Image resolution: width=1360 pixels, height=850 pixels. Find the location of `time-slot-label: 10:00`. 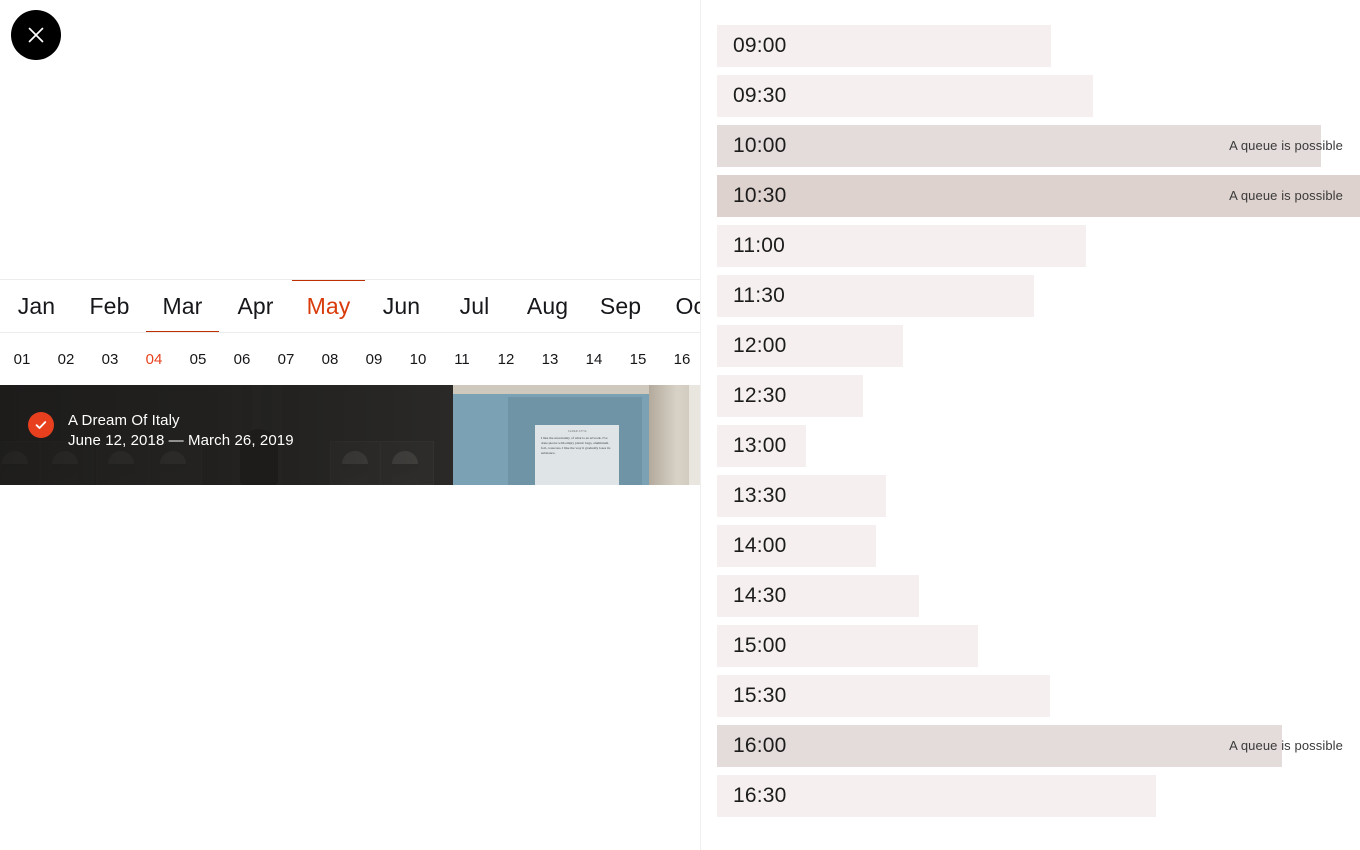

time-slot-label: 10:00 is located at coordinates (760, 145).